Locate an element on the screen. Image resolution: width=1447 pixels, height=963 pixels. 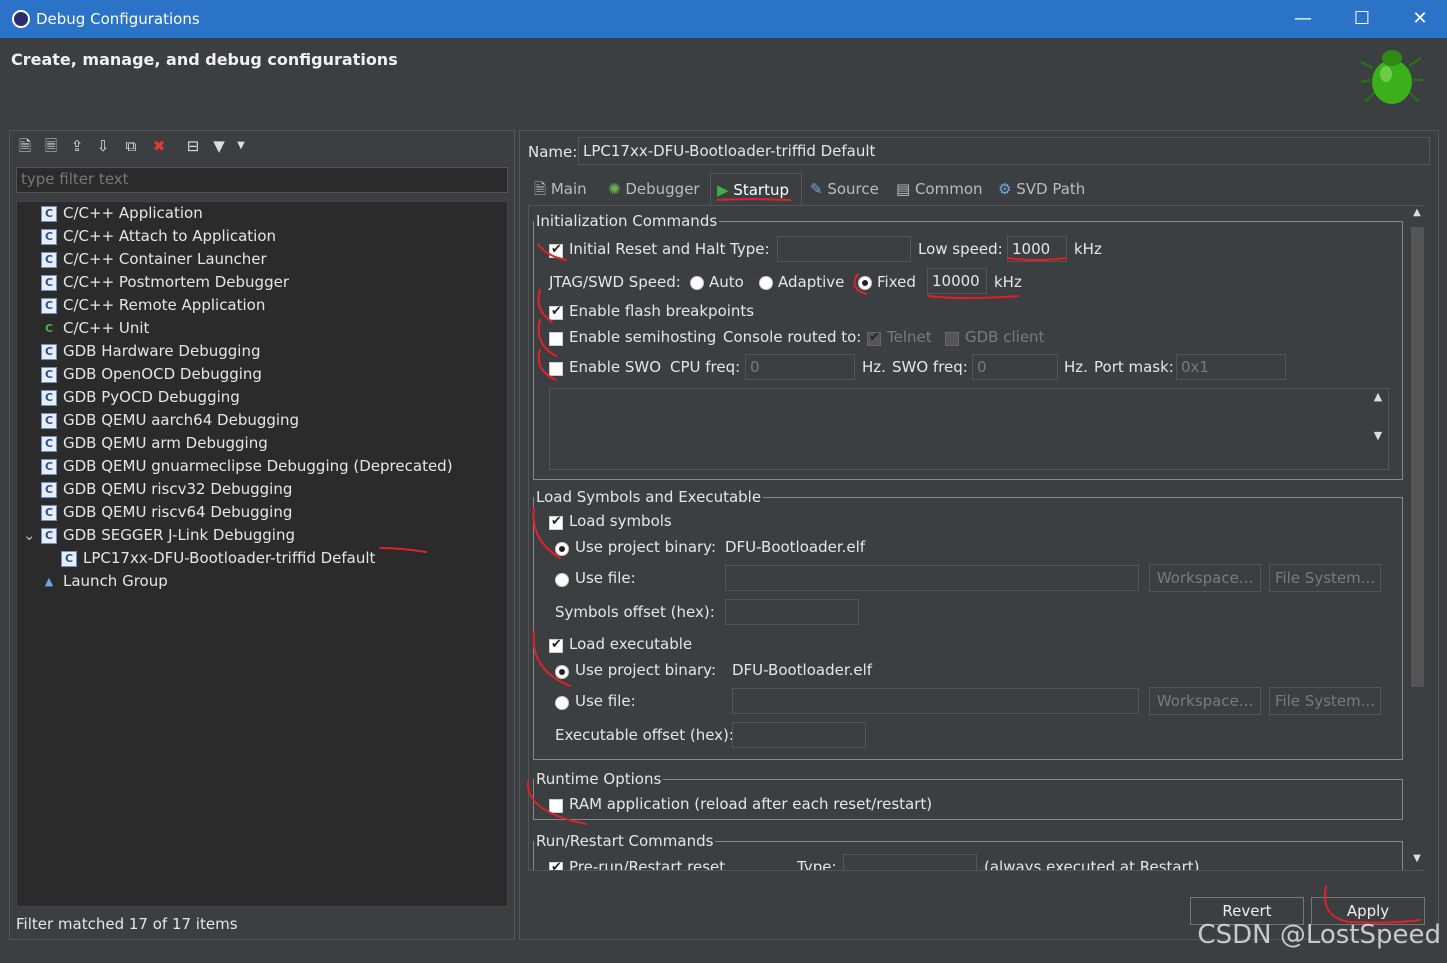
new-config-icon: 🗎 is located at coordinates (25, 146).